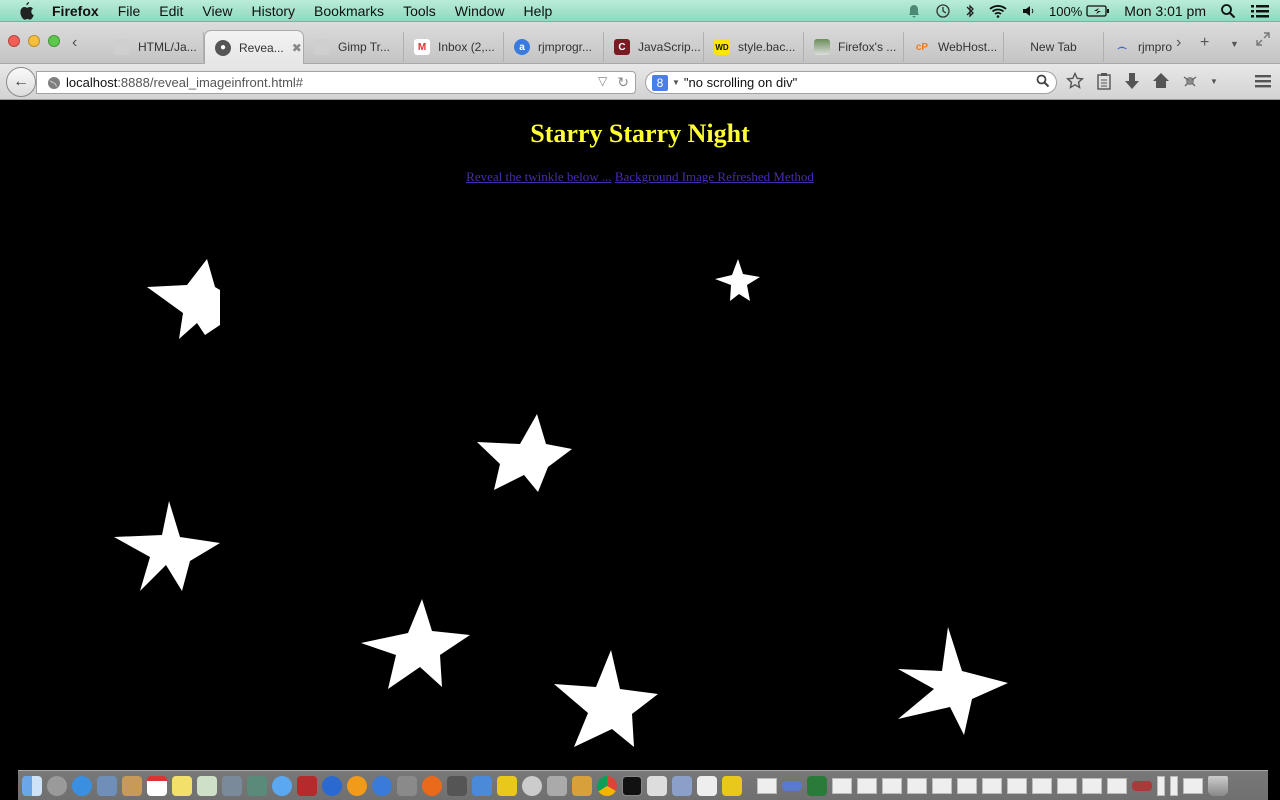 This screenshot has width=1280, height=800. I want to click on search-engine-dropdown-icon: ▼, so click(676, 82).